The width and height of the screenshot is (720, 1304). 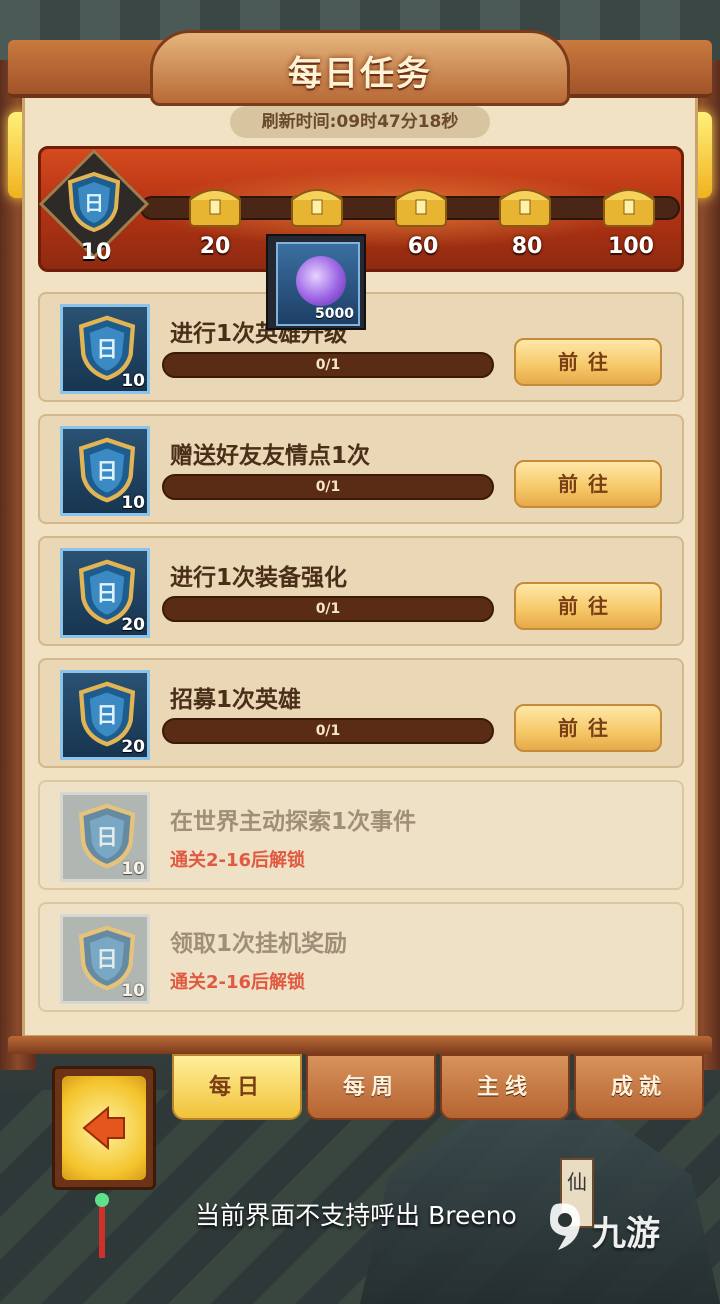 What do you see at coordinates (639, 1087) in the screenshot?
I see `tab-achievements: 成就` at bounding box center [639, 1087].